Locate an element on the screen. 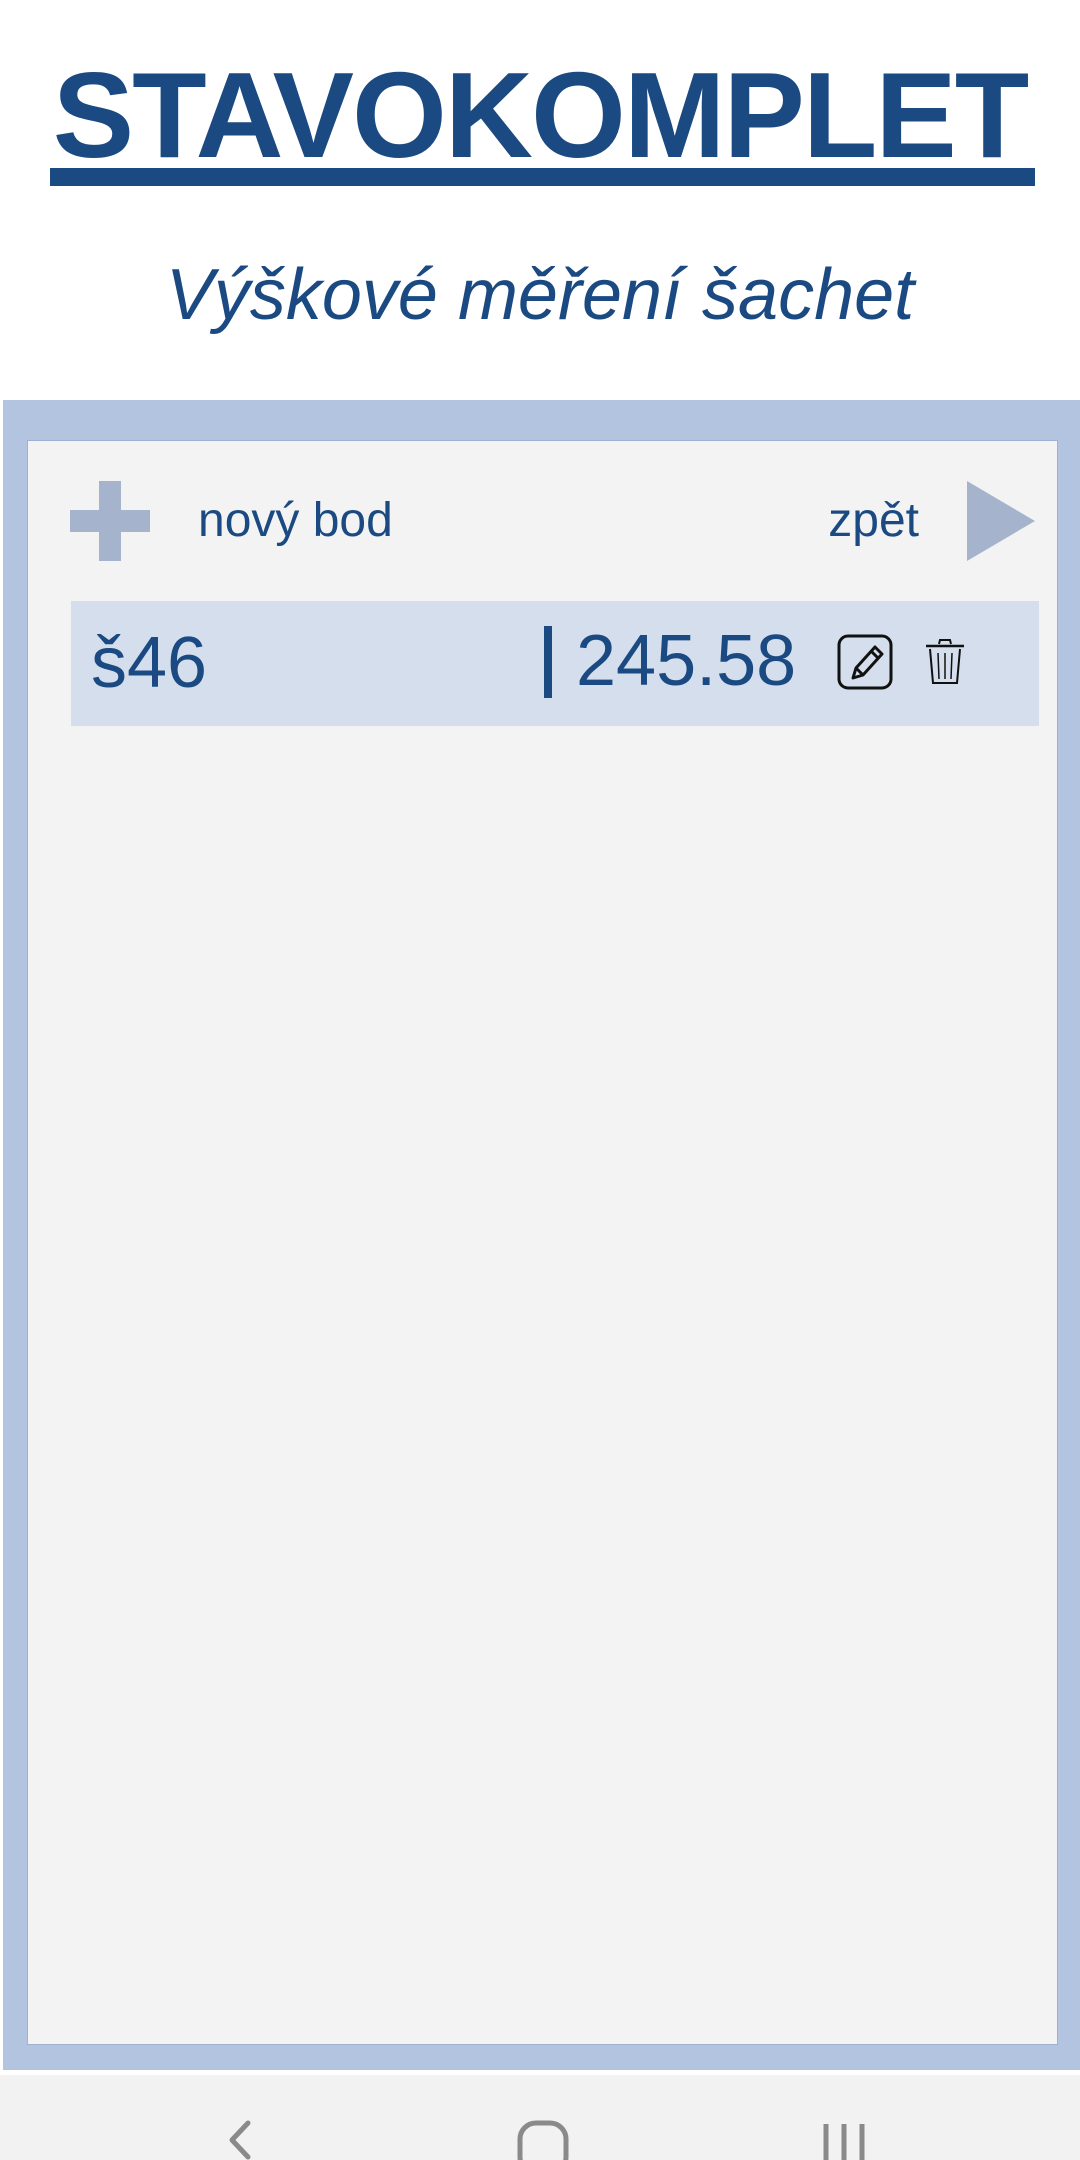 The height and width of the screenshot is (2160, 1080). back-icon is located at coordinates (240, 2140).